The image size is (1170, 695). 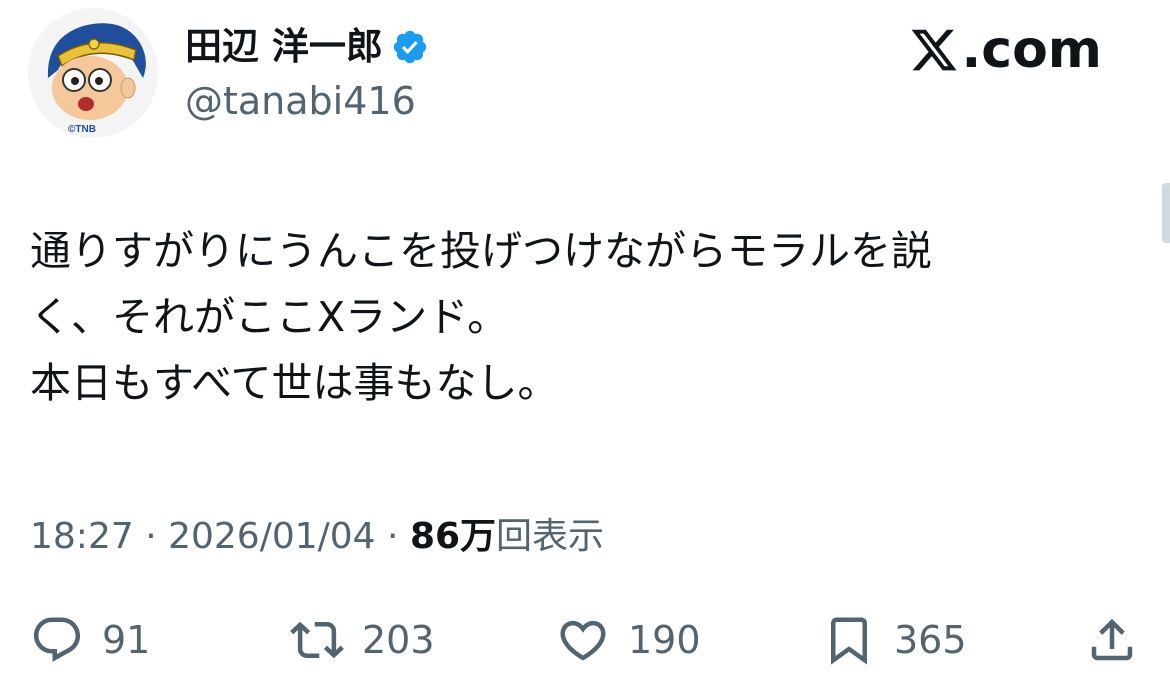 What do you see at coordinates (453, 536) in the screenshot?
I see `views-count: 86万` at bounding box center [453, 536].